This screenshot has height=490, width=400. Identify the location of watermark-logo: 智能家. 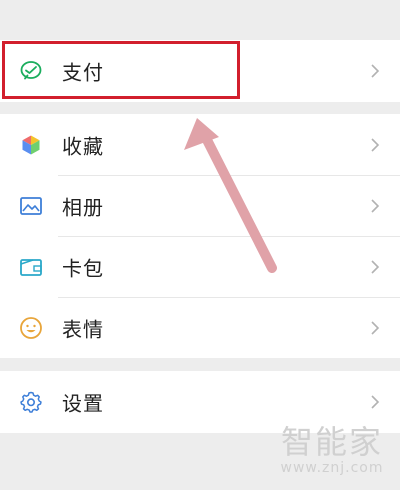
(331, 442).